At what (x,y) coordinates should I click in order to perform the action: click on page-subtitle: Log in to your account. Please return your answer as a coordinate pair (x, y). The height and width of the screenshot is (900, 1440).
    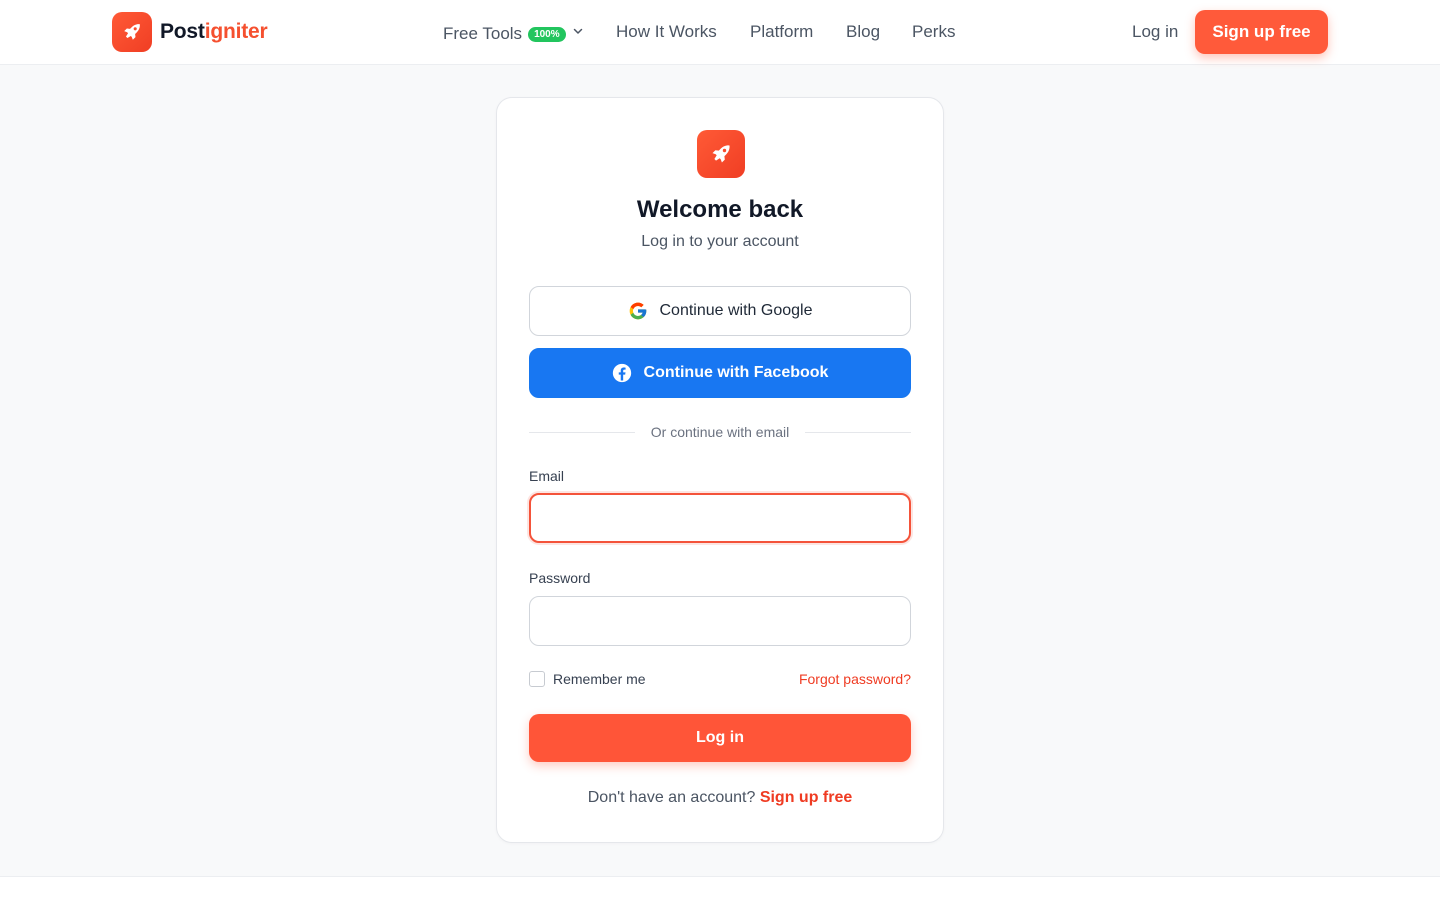
    Looking at the image, I should click on (720, 241).